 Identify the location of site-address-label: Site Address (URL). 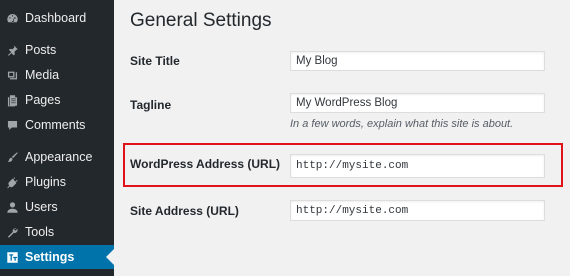
(184, 211).